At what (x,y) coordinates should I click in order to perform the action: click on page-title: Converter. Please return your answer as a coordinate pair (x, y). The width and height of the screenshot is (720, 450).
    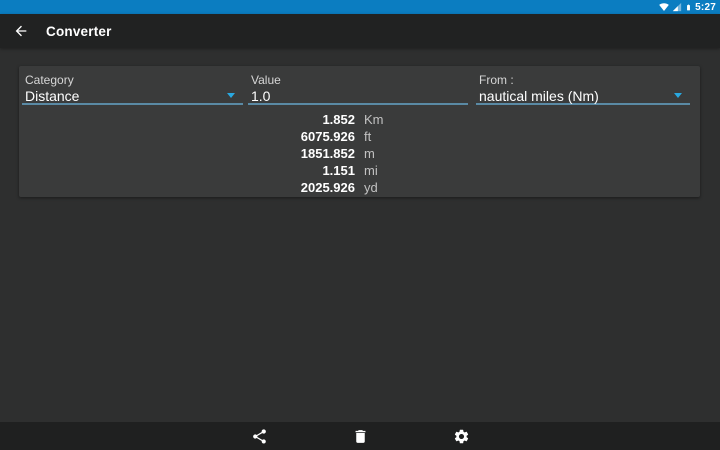
    Looking at the image, I should click on (79, 31).